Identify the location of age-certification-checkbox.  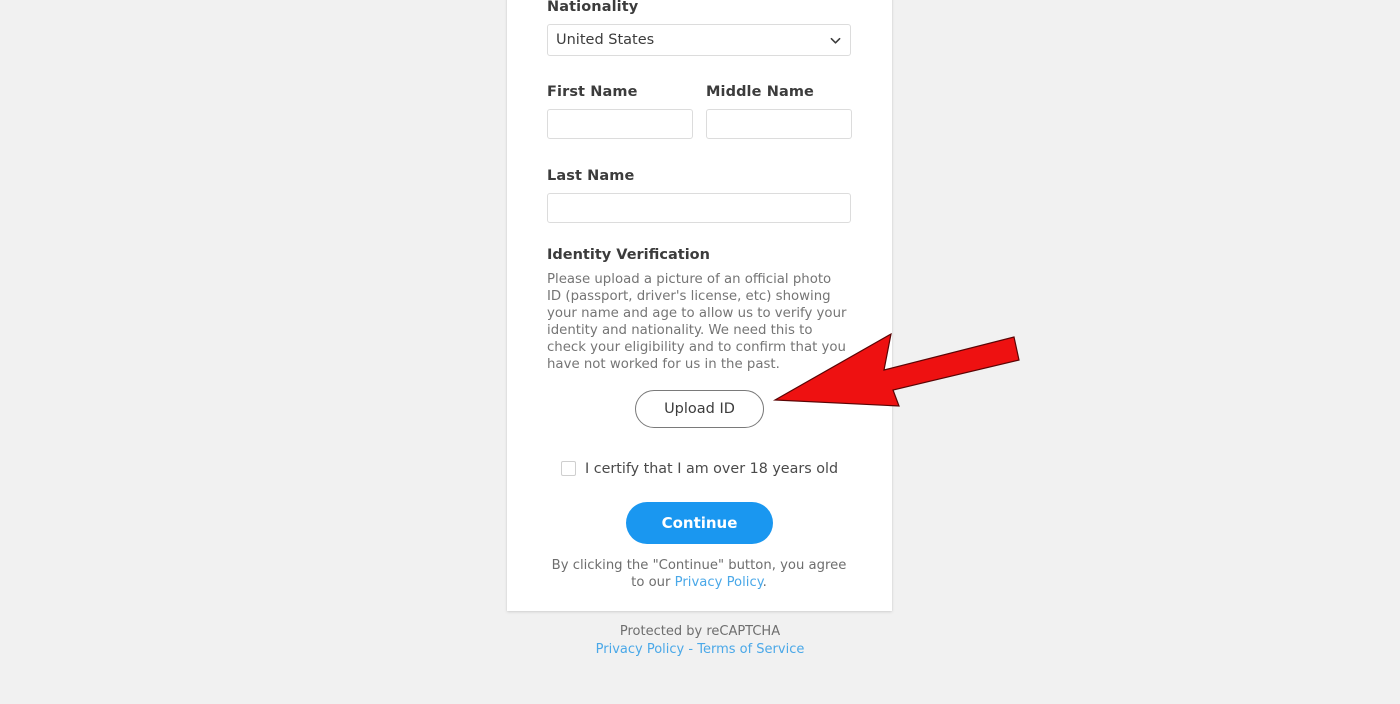
(568, 469).